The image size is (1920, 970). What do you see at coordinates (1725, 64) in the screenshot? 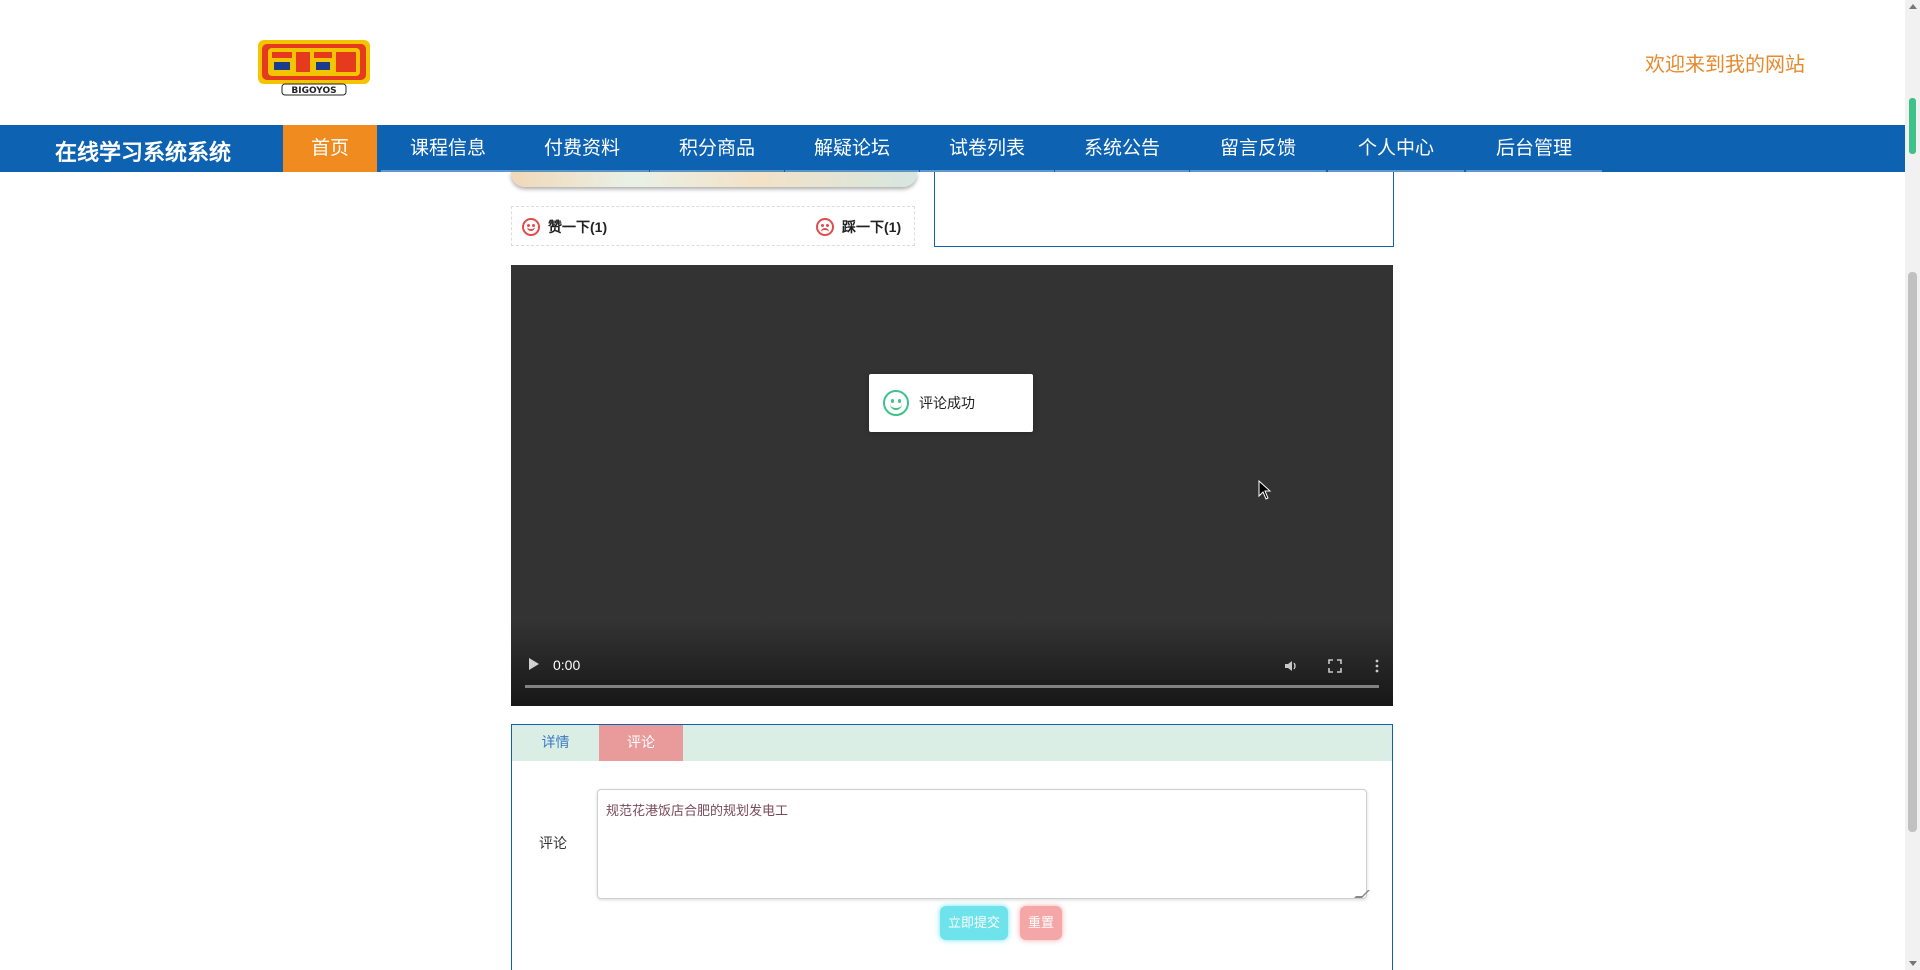
I see `welcome-text: 欢迎来到我的网站` at bounding box center [1725, 64].